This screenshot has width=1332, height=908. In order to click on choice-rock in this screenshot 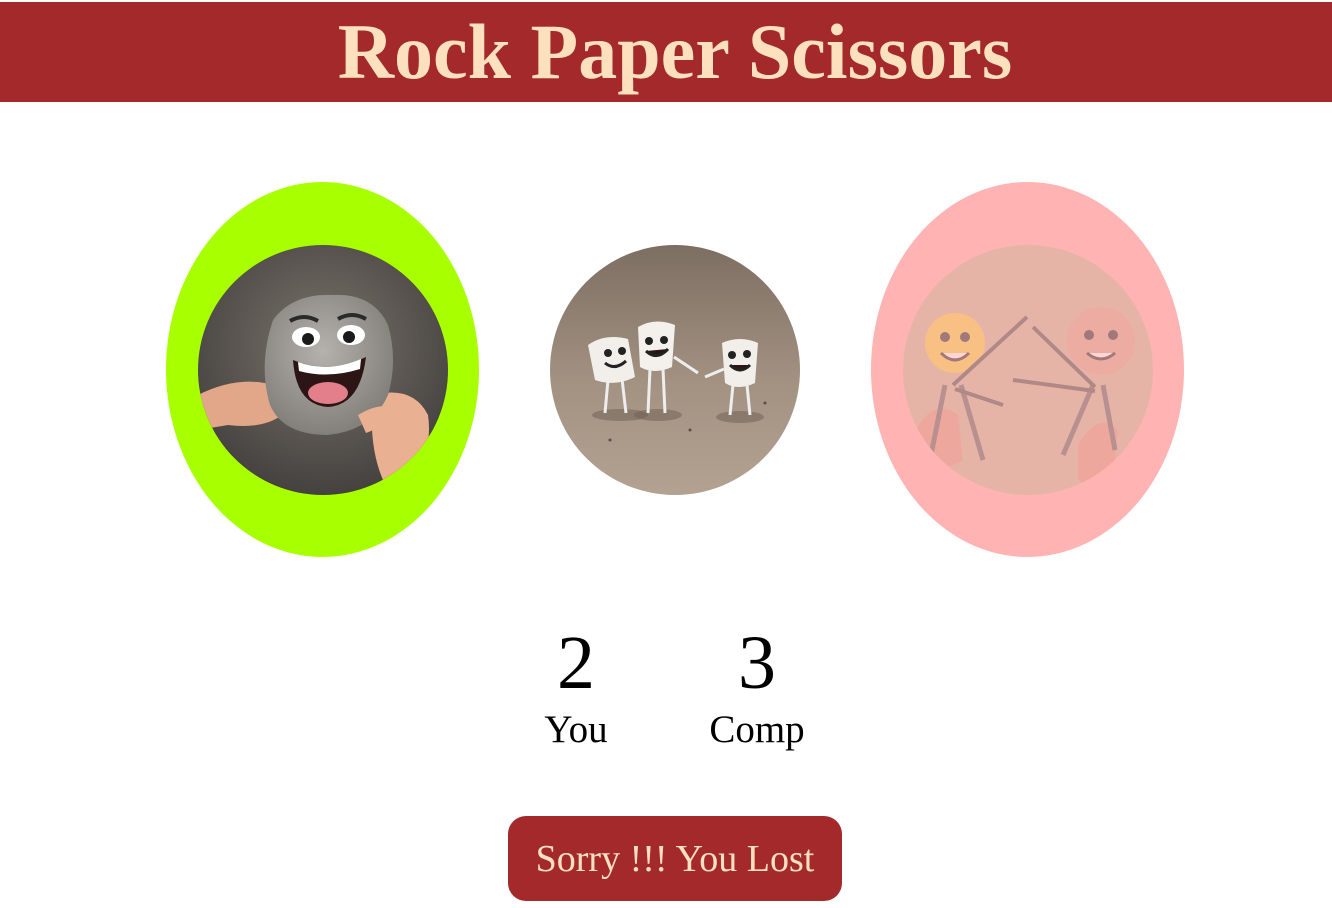, I will do `click(322, 369)`.